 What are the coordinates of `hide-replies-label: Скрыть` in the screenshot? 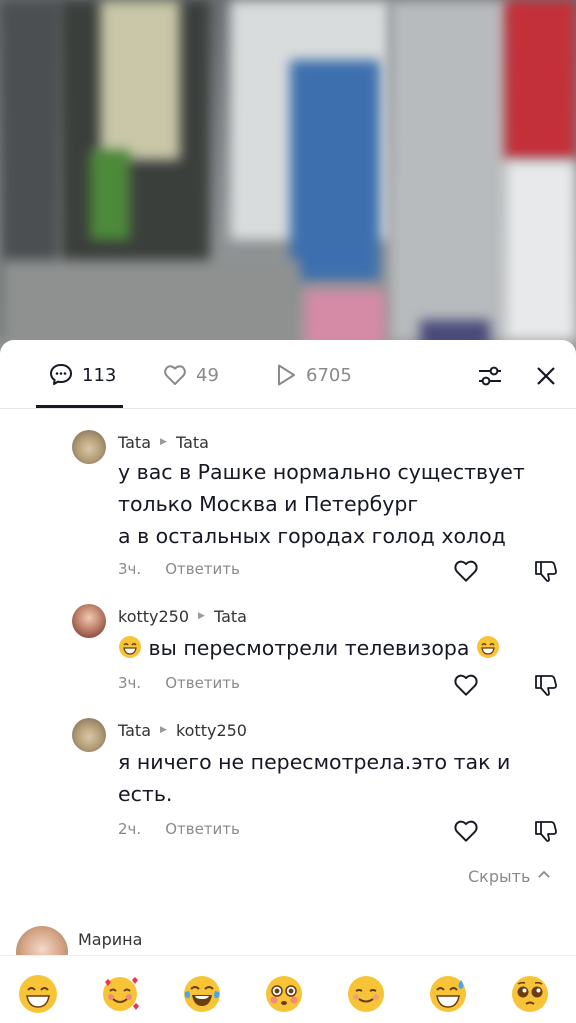 It's located at (499, 876).